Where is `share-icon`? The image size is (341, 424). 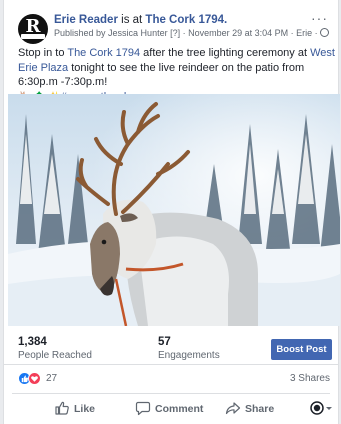 share-icon is located at coordinates (233, 408).